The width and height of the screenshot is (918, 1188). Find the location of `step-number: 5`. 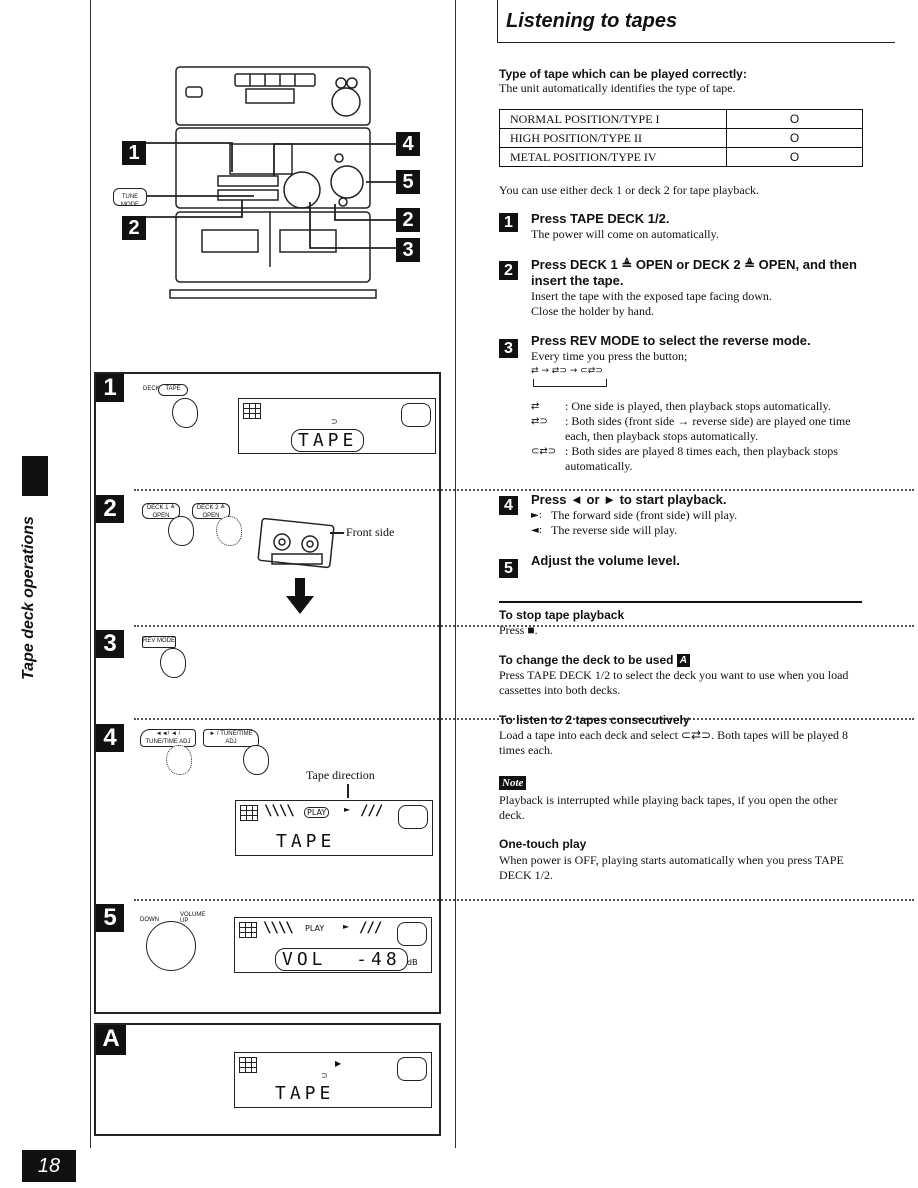

step-number: 5 is located at coordinates (508, 568).